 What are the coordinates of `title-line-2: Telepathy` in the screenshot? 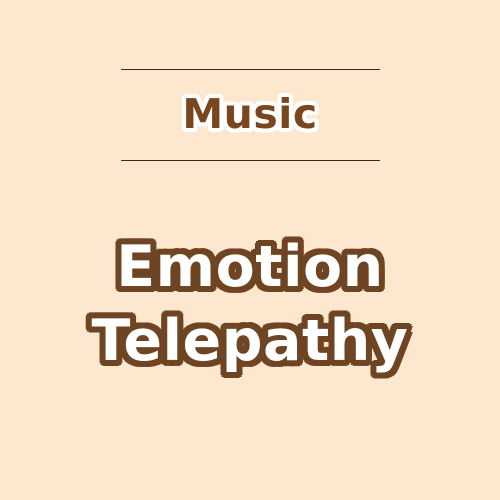 It's located at (250, 341).